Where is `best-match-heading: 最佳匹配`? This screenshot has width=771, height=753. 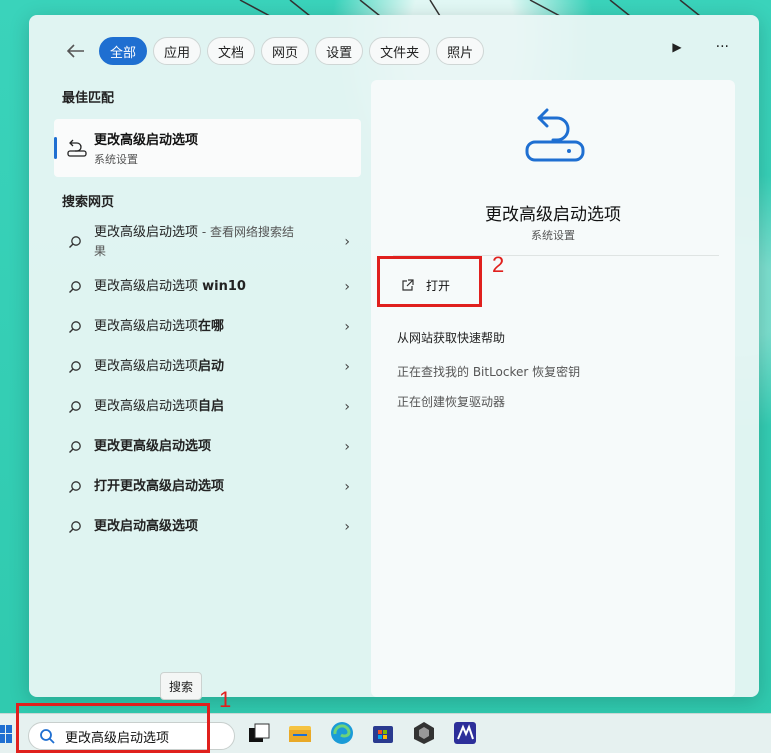 best-match-heading: 最佳匹配 is located at coordinates (88, 98).